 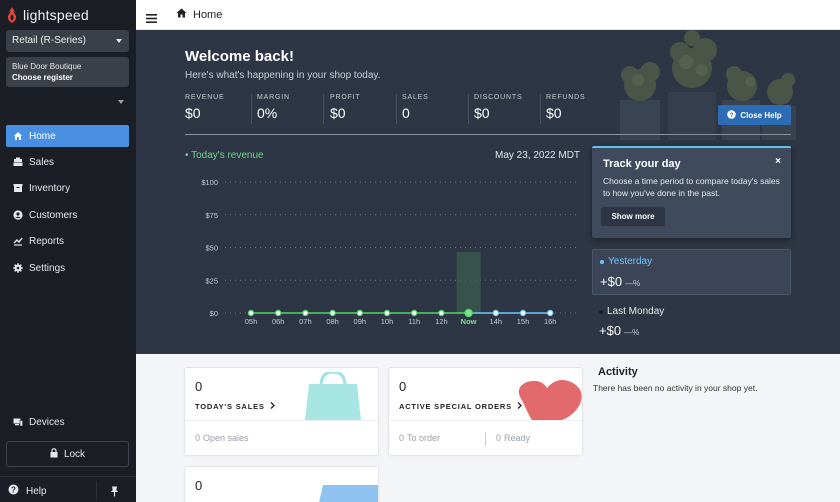 What do you see at coordinates (67, 188) in the screenshot?
I see `sidebar-item-inventory: Inventory` at bounding box center [67, 188].